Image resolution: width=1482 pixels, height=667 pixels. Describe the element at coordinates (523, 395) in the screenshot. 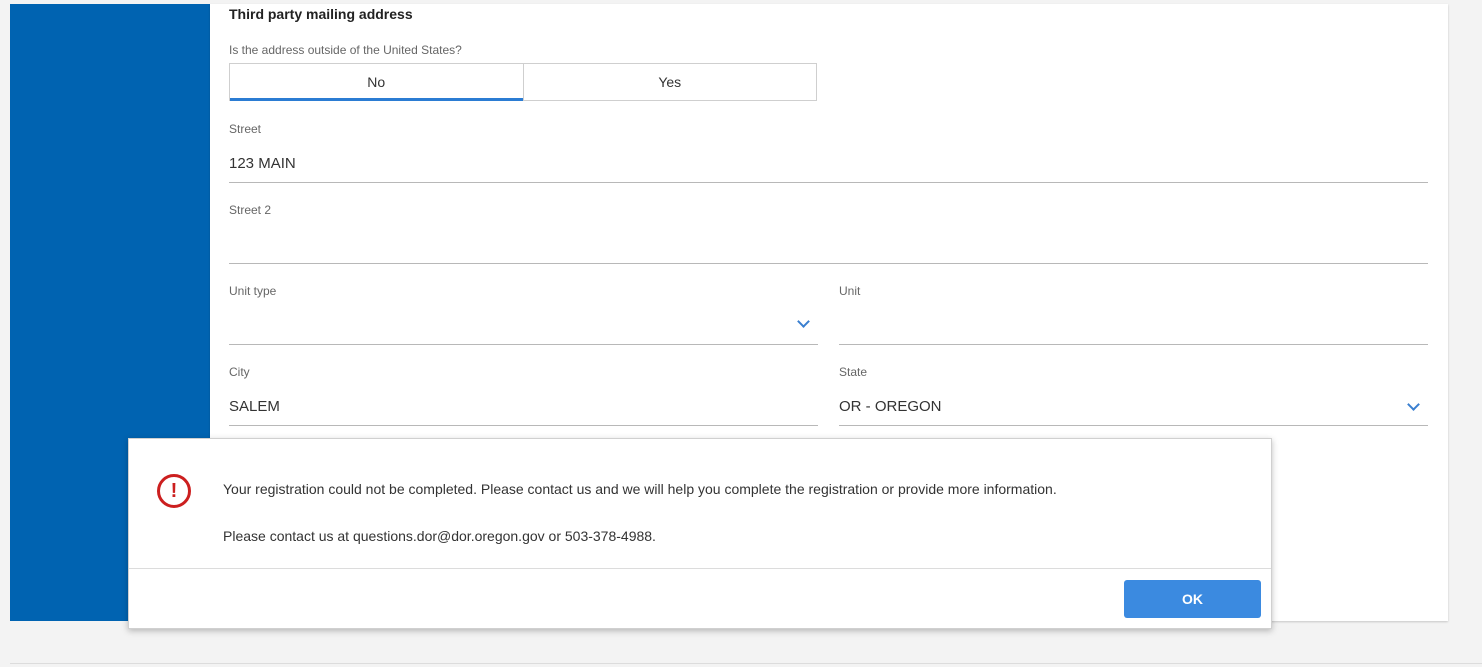

I see `city-field: City SALEM` at that location.